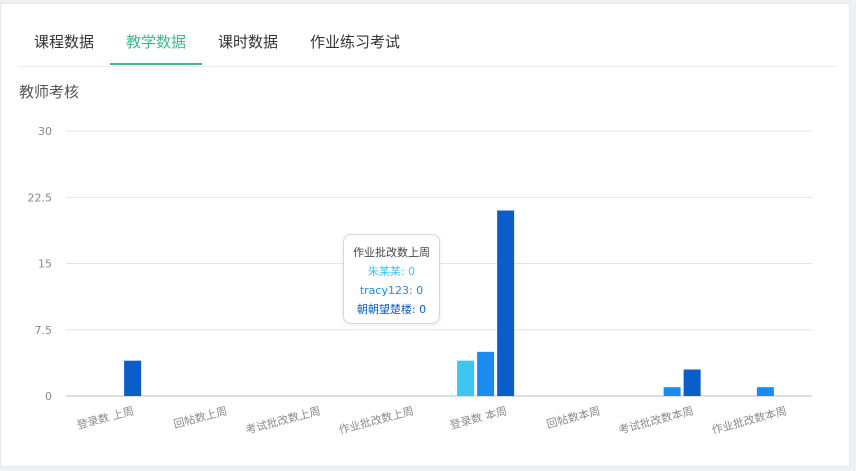  Describe the element at coordinates (656, 419) in the screenshot. I see `x-tick-label: 考试批改数本周` at that location.